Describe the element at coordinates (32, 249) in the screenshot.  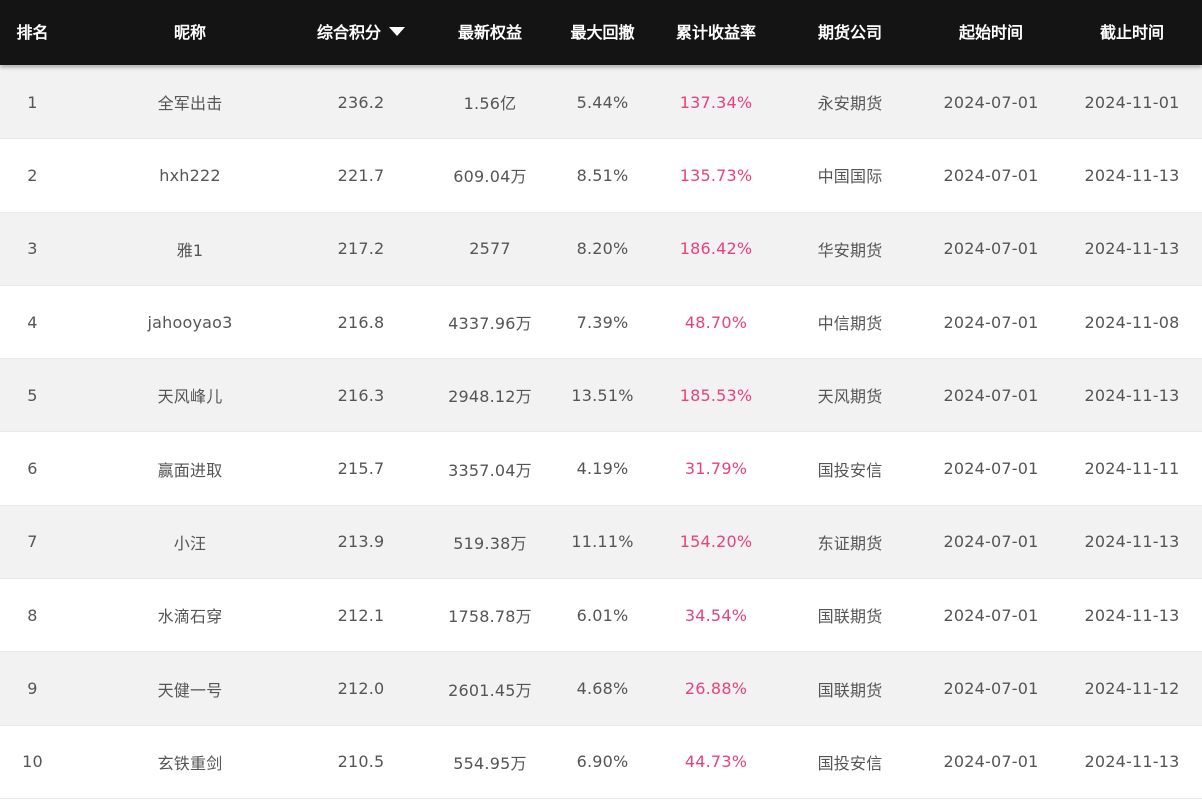
I see `cell-rank: 3` at that location.